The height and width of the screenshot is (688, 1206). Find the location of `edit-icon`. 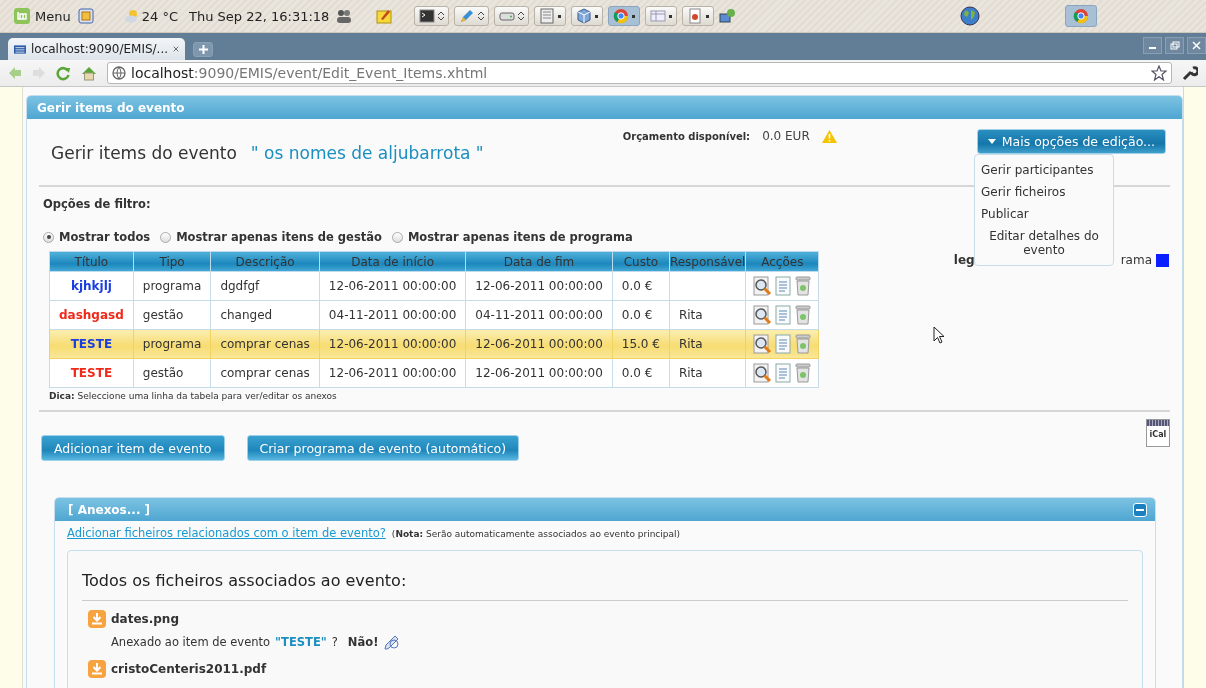

edit-icon is located at coordinates (392, 642).